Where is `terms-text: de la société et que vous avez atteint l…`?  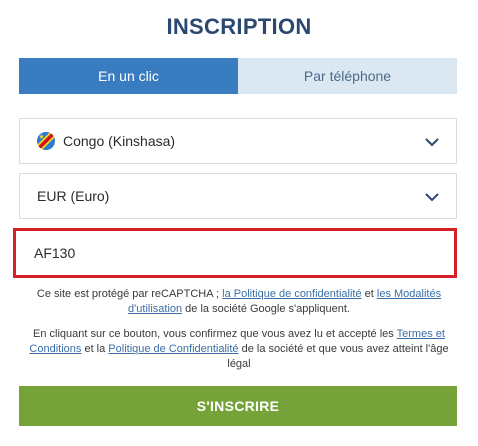
terms-text: de la société et que vous avez atteint l… is located at coordinates (338, 356).